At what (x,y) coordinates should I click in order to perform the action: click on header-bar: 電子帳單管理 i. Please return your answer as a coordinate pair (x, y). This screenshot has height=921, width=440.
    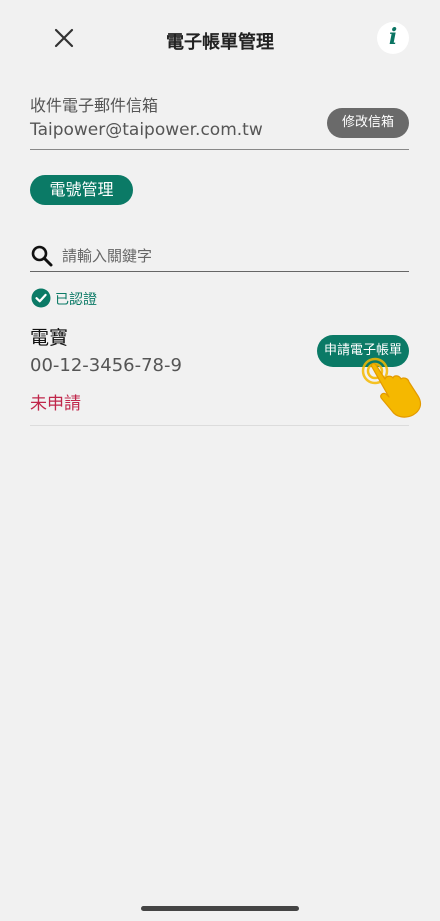
    Looking at the image, I should click on (220, 39).